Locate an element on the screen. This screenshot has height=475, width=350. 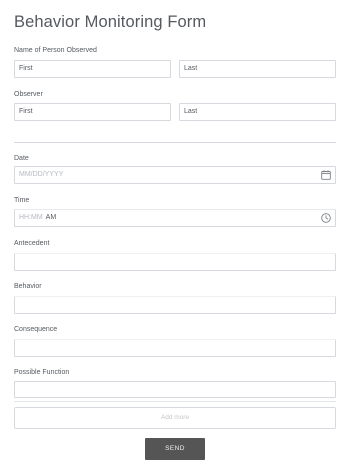
send-button: SEND is located at coordinates (175, 449).